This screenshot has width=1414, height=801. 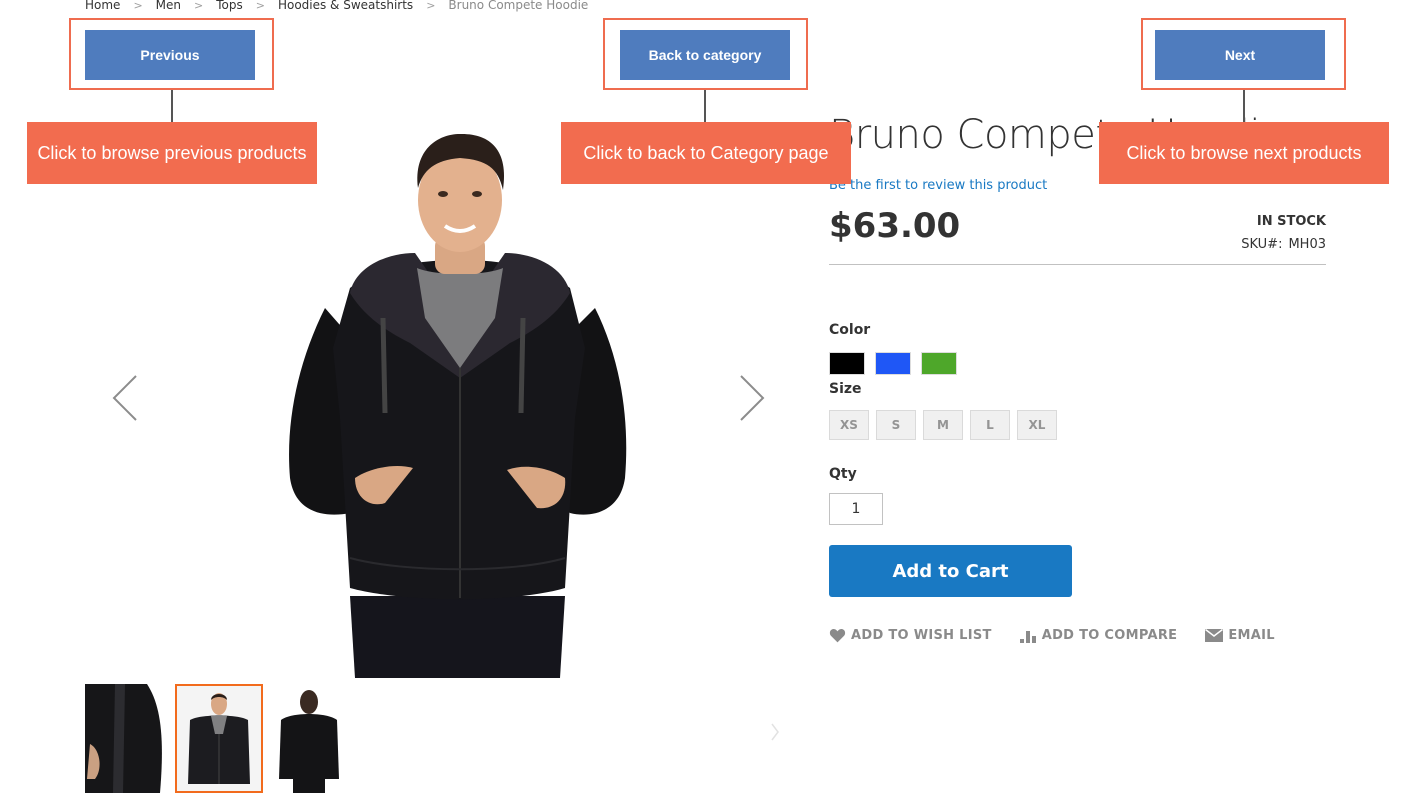 I want to click on envelope-icon, so click(x=1214, y=635).